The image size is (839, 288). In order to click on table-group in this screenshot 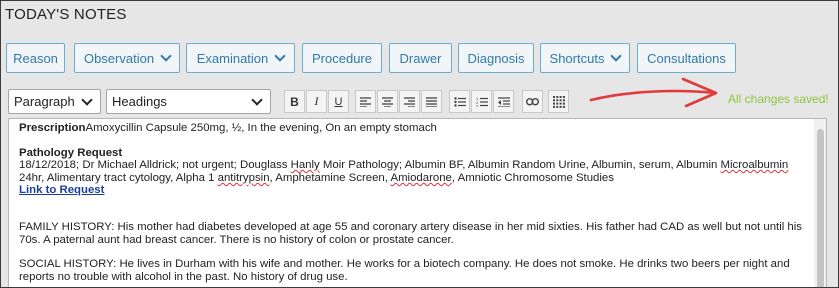, I will do `click(559, 101)`.